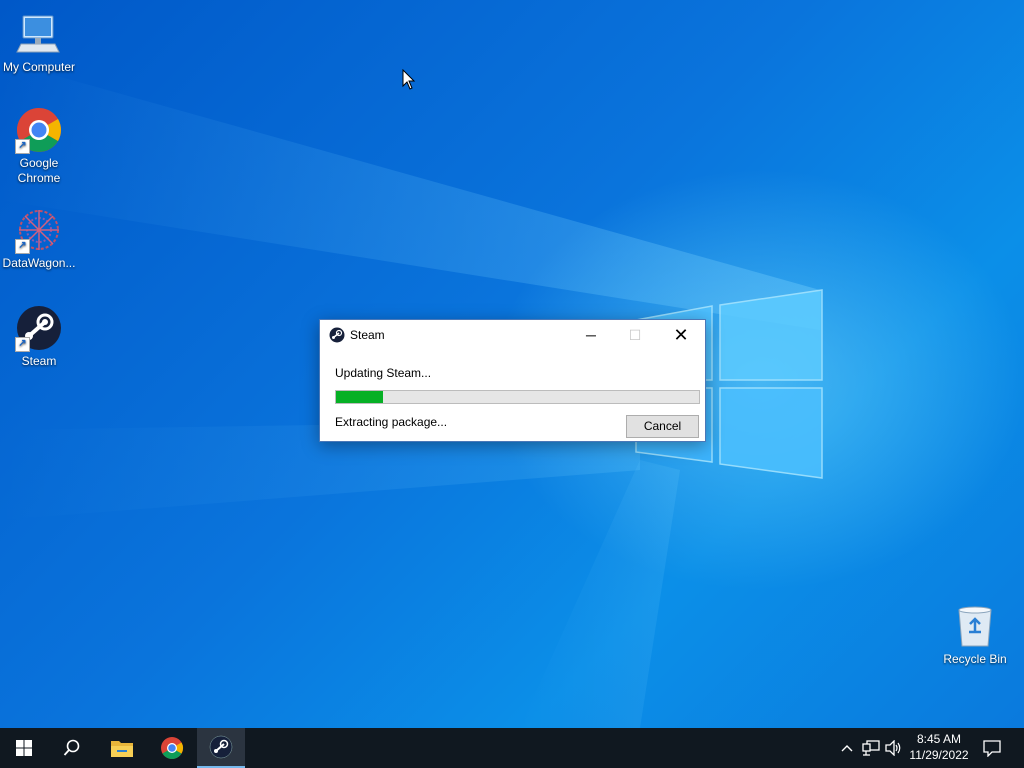 The width and height of the screenshot is (1024, 768). I want to click on desktop-icon-recycle-bin: Recycle Bin, so click(975, 634).